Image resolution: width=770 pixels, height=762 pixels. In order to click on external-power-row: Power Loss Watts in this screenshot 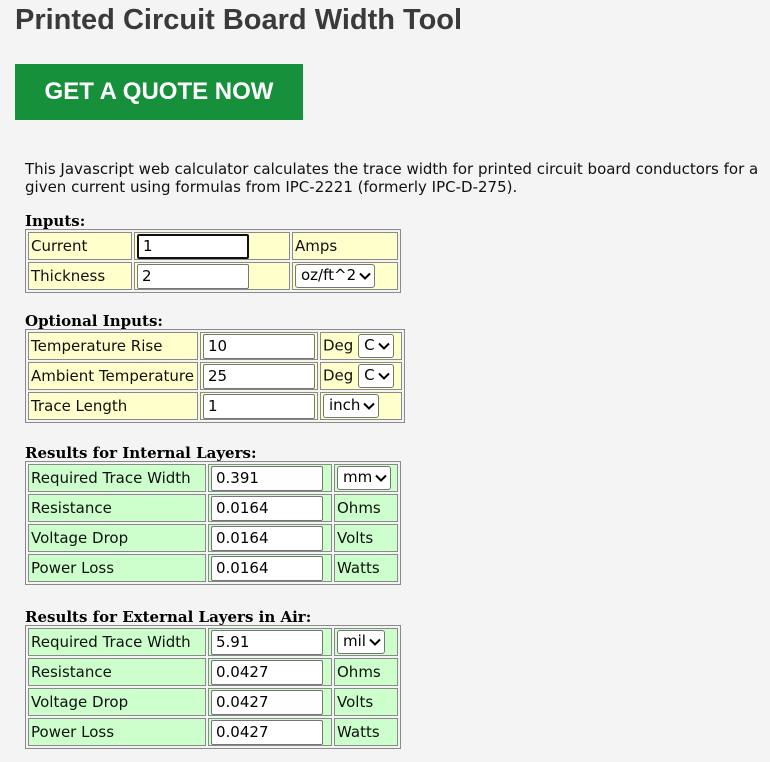, I will do `click(213, 732)`.